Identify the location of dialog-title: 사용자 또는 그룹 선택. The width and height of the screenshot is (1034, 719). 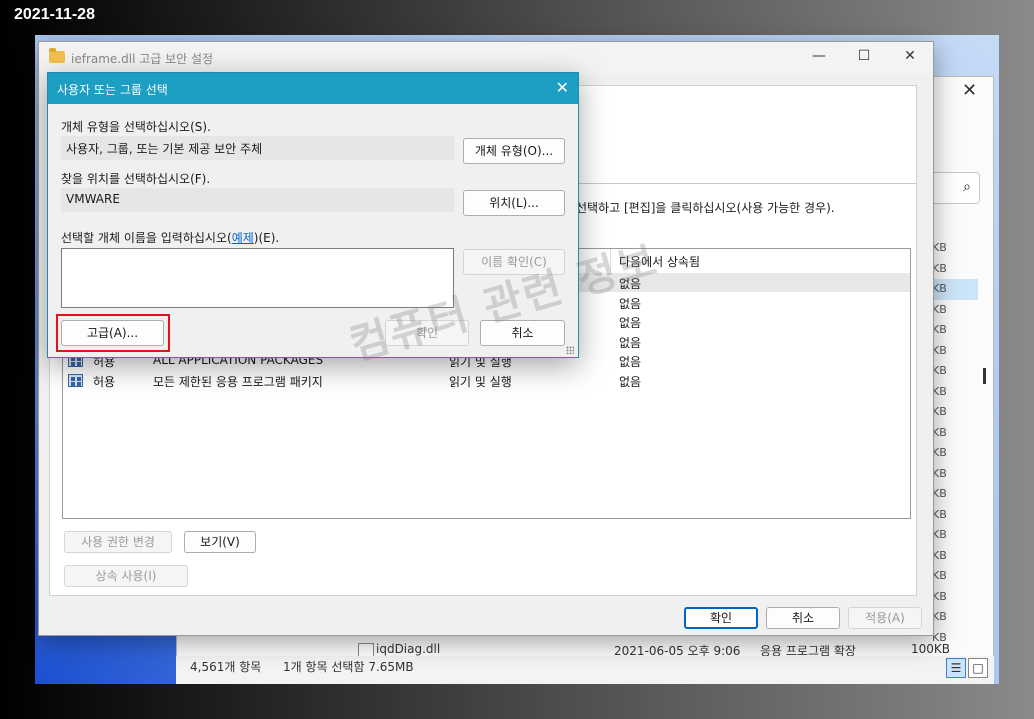
(112, 90).